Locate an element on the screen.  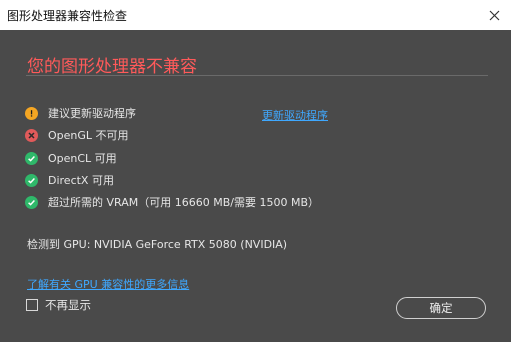
error-icon is located at coordinates (31, 135).